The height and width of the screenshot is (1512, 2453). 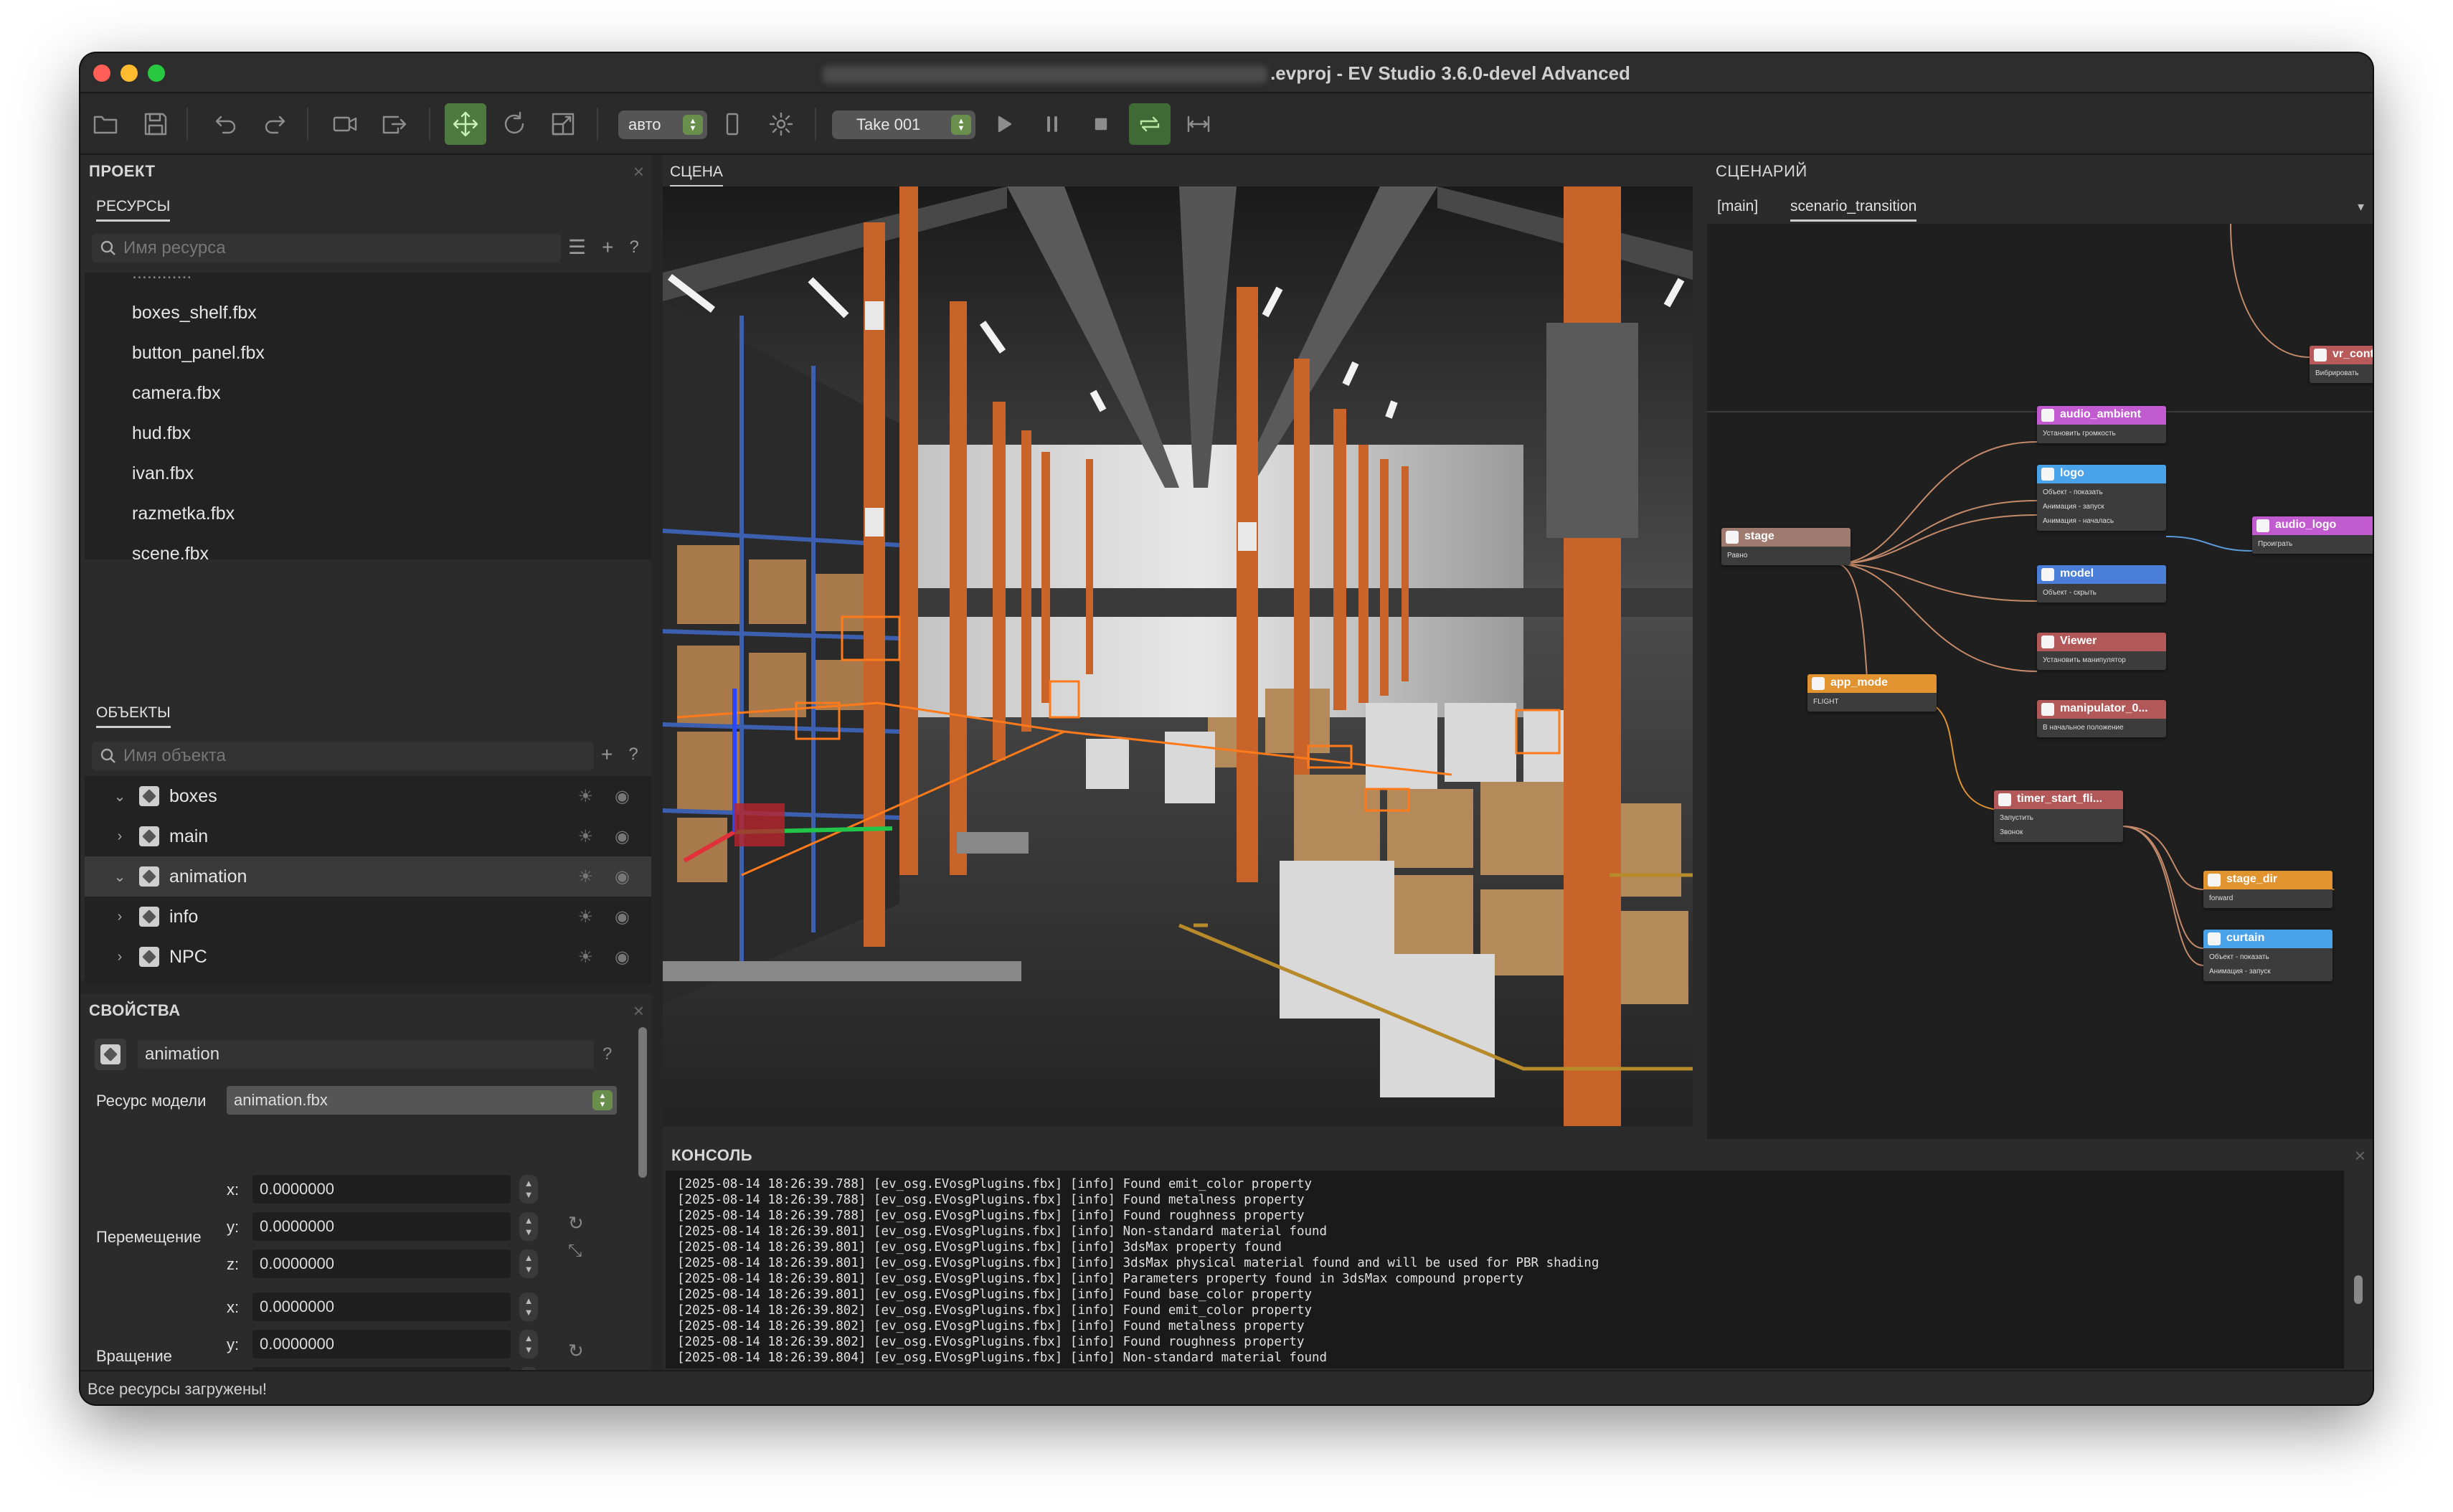 What do you see at coordinates (368, 513) in the screenshot?
I see `resource-item: razmetka.fbx` at bounding box center [368, 513].